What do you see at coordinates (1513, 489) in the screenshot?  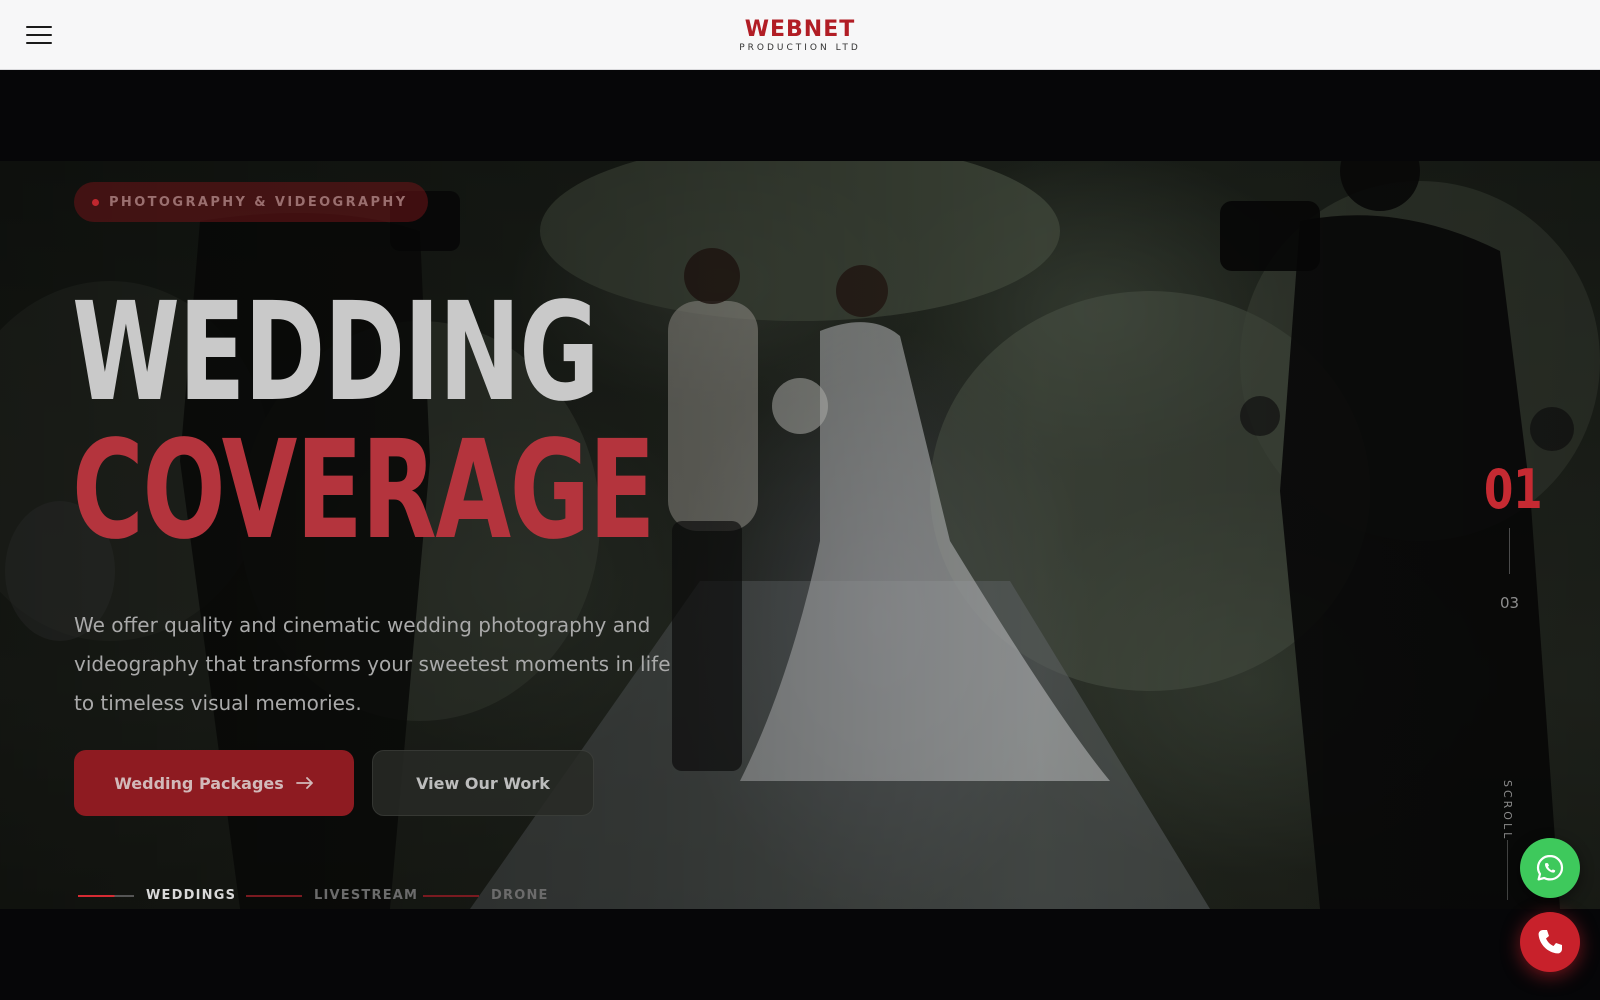 I see `slide-counter-current: 01` at bounding box center [1513, 489].